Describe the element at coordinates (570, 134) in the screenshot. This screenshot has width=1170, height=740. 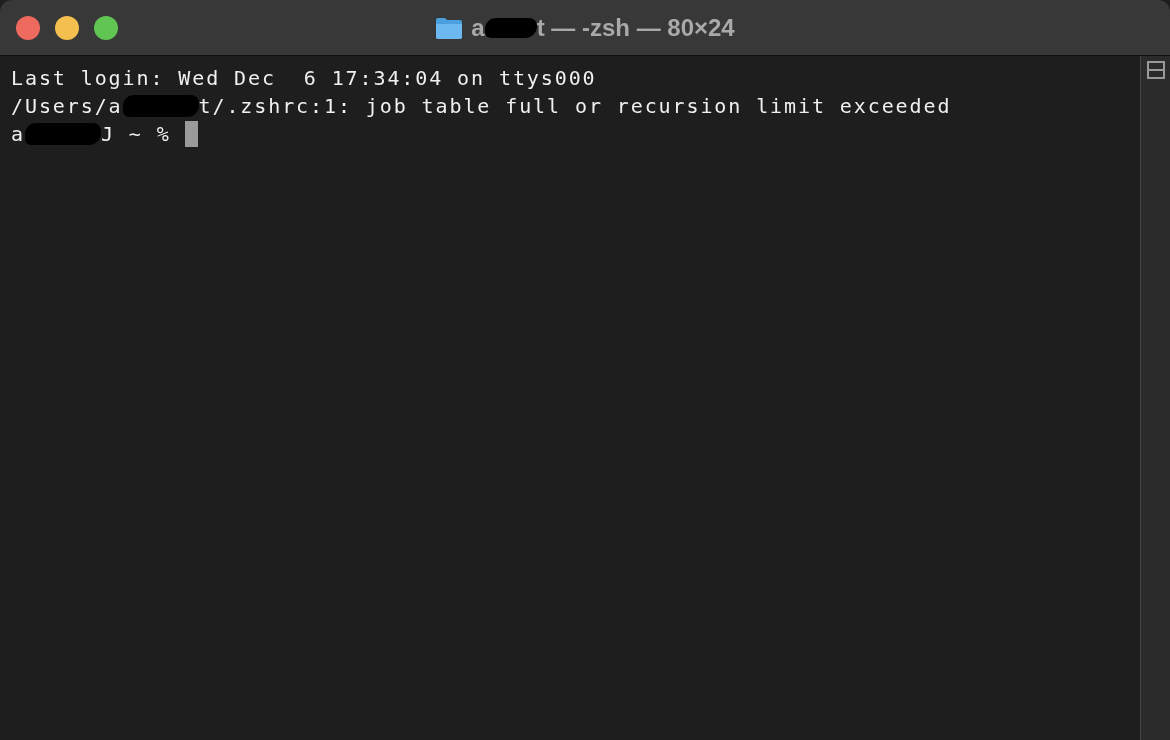
I see `terminal-line: a J ~ %` at that location.